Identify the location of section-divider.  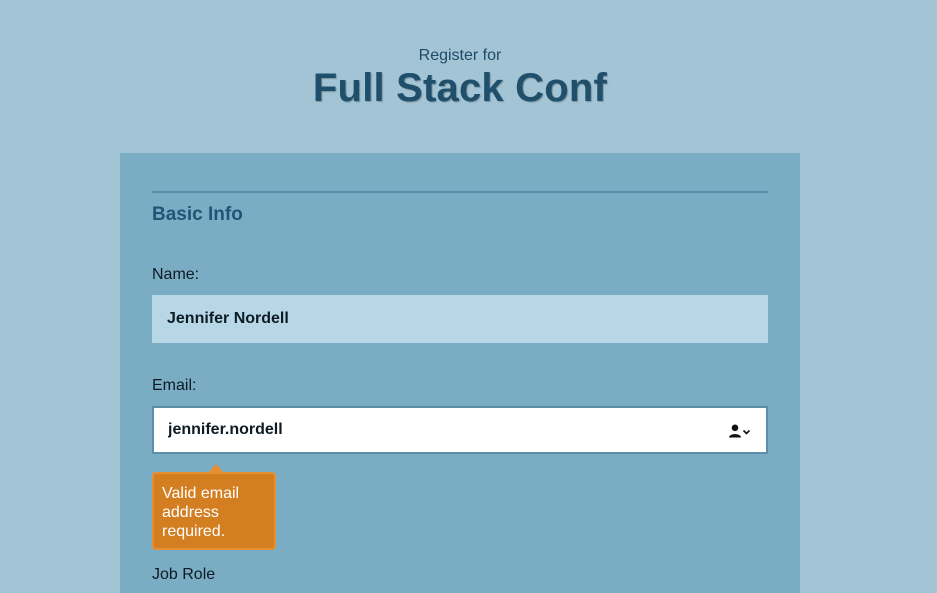
(460, 192).